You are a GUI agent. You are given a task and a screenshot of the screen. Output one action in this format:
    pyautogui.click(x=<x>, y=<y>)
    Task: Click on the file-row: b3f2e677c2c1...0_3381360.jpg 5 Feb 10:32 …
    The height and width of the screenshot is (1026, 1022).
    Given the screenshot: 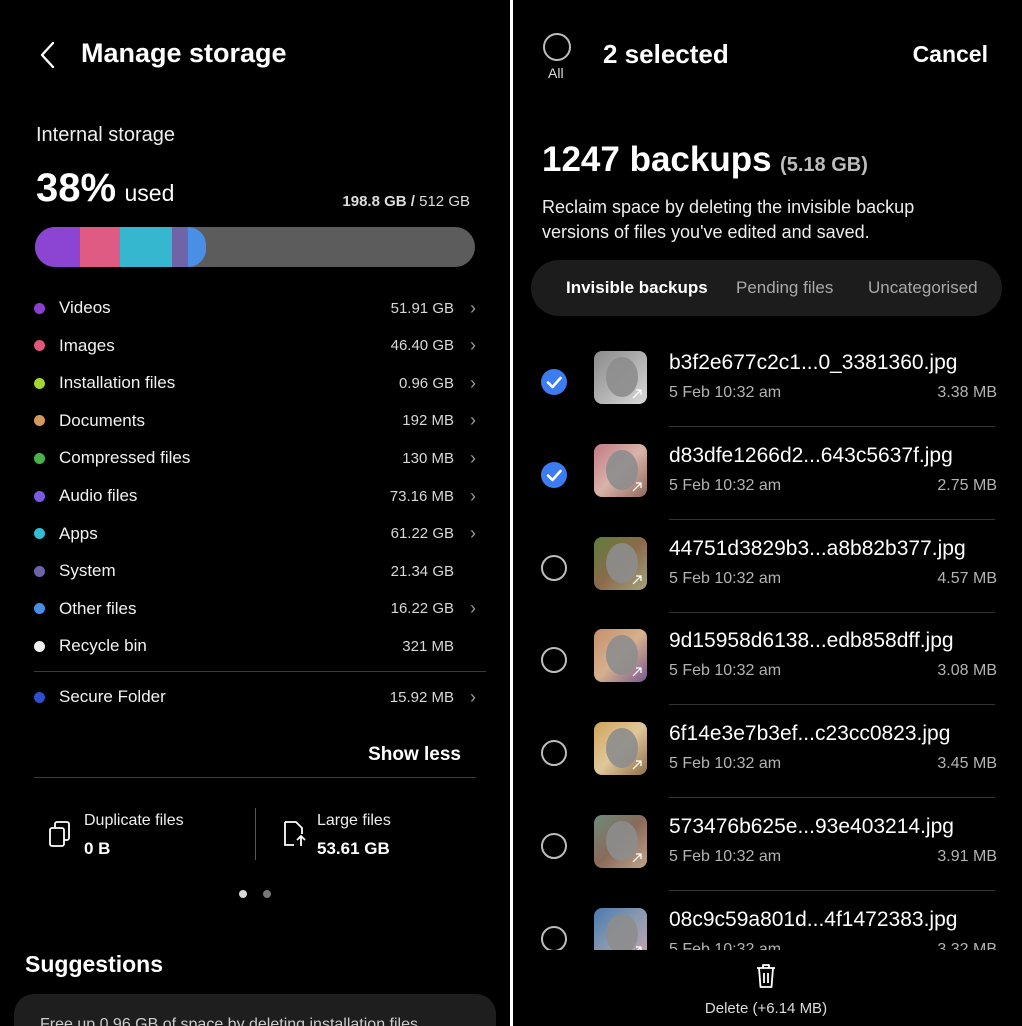 What is the action you would take?
    pyautogui.click(x=767, y=389)
    